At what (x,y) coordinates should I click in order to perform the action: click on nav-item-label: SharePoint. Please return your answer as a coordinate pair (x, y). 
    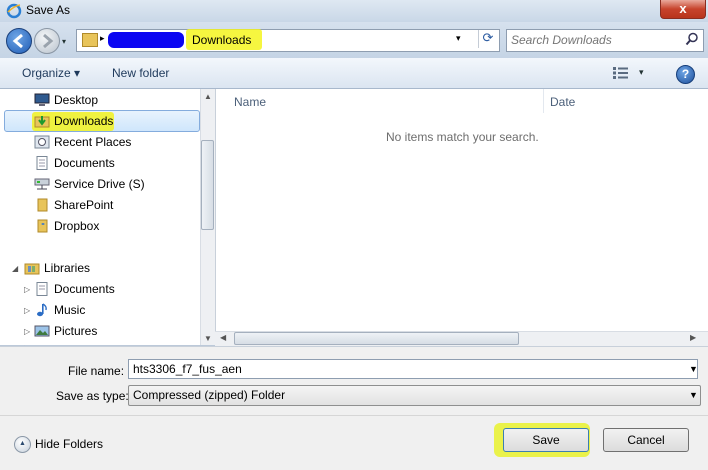
    Looking at the image, I should click on (84, 205).